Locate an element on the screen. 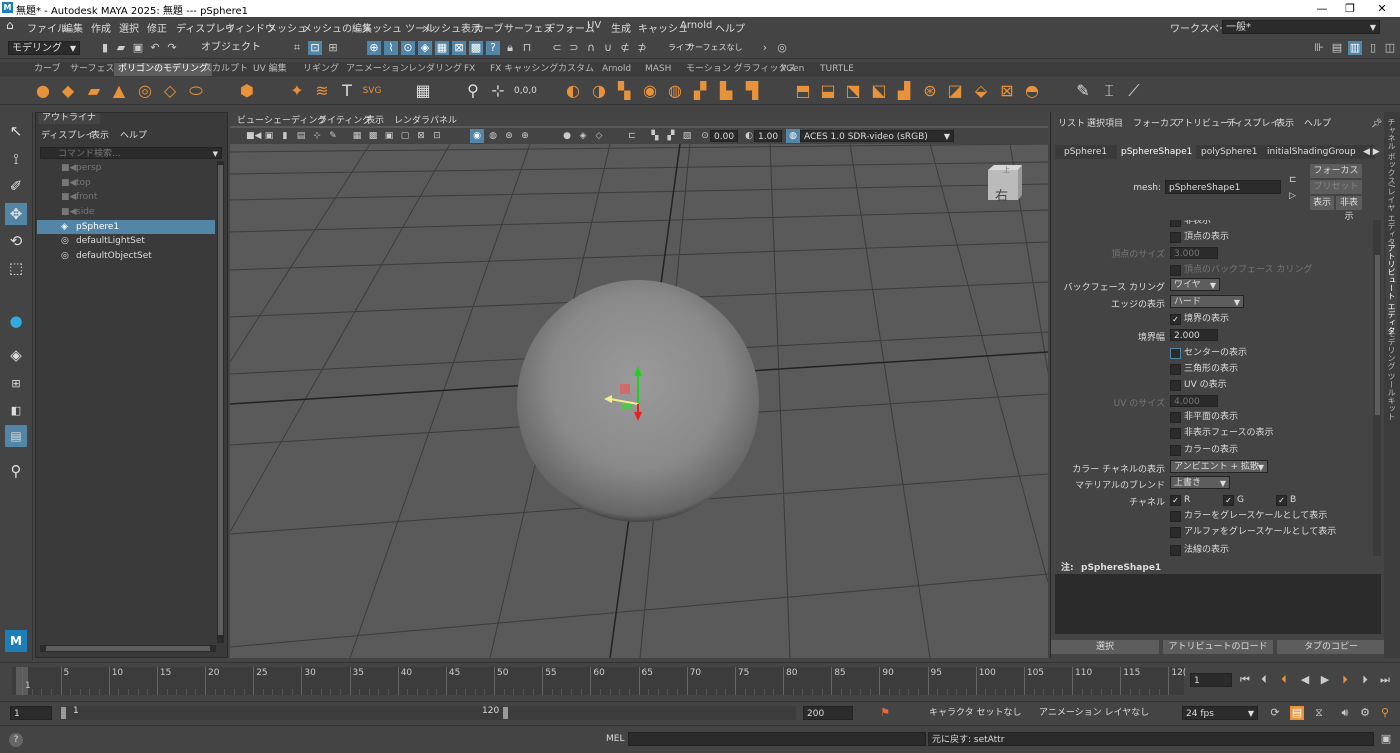 This screenshot has height=753, width=1400. append-icon: ⬕ is located at coordinates (879, 91).